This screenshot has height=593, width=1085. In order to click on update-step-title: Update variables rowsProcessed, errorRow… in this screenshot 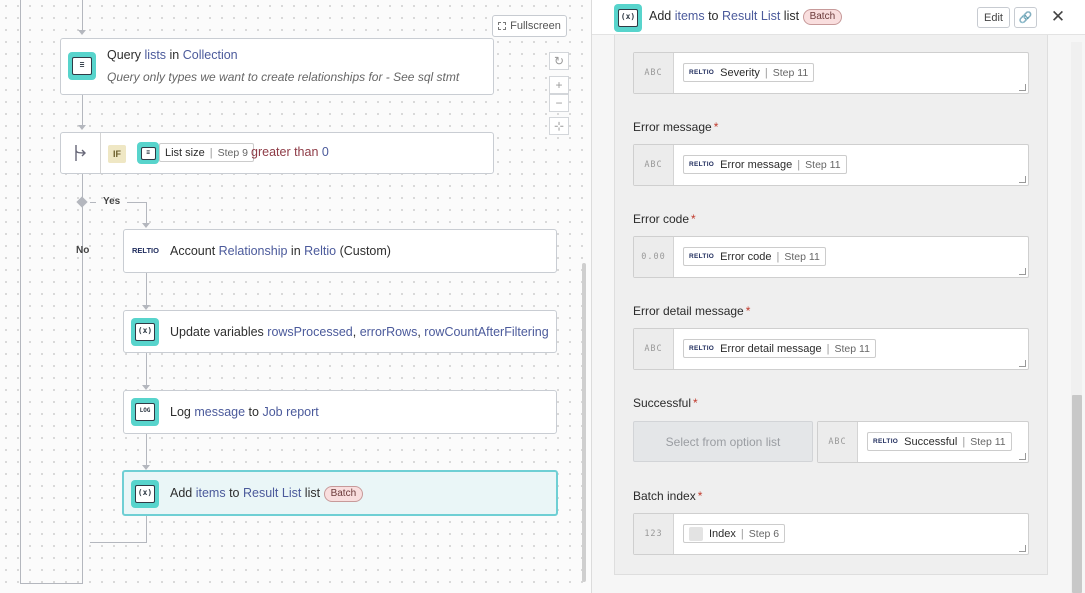, I will do `click(359, 332)`.